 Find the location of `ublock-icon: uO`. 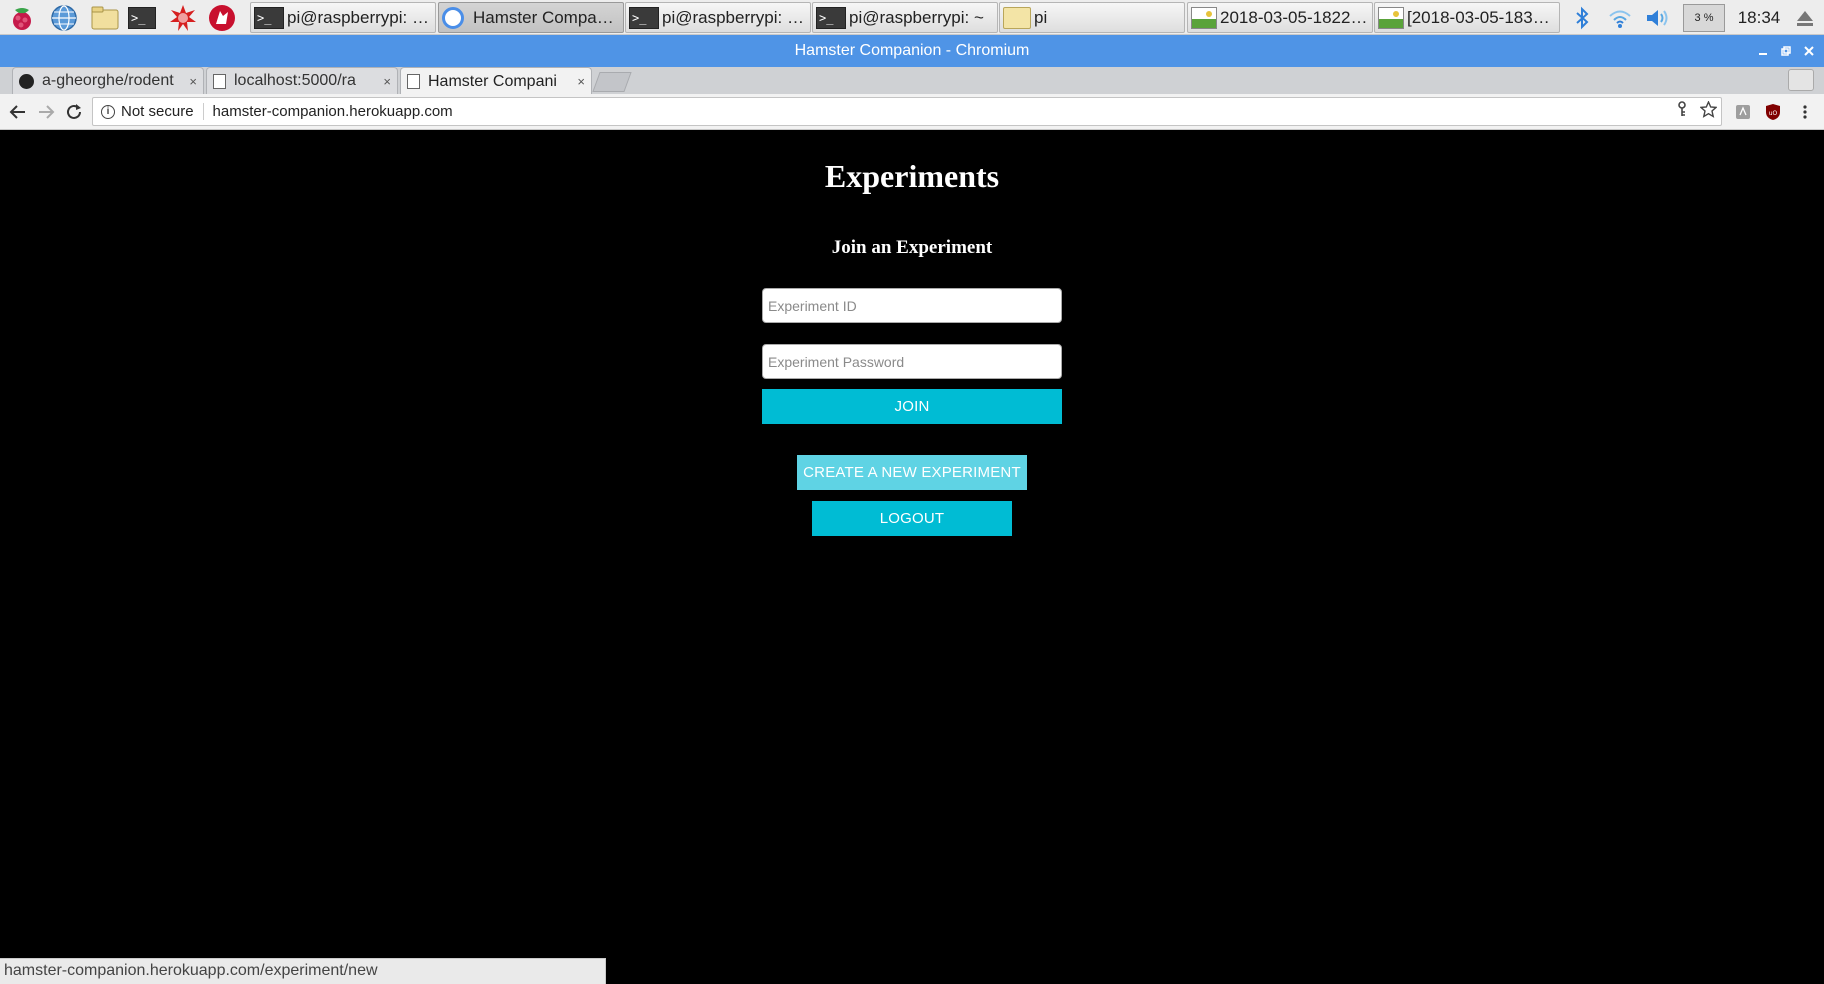

ublock-icon: uO is located at coordinates (1773, 112).